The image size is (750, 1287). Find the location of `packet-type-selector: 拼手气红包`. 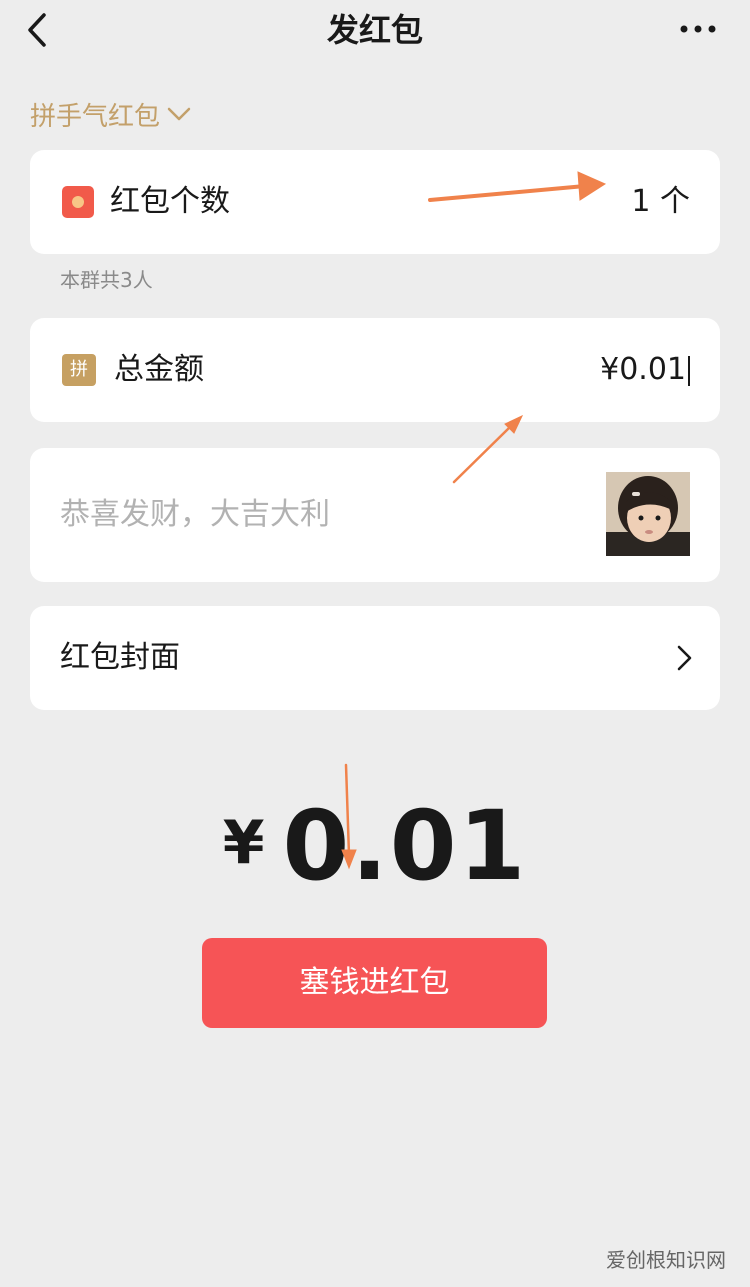

packet-type-selector: 拼手气红包 is located at coordinates (111, 114).